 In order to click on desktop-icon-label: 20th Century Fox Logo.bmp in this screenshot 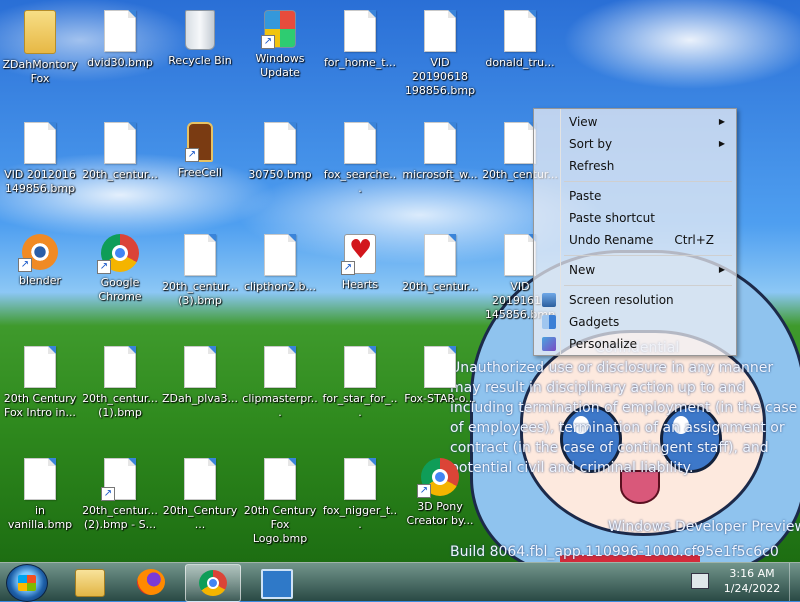, I will do `click(280, 524)`.